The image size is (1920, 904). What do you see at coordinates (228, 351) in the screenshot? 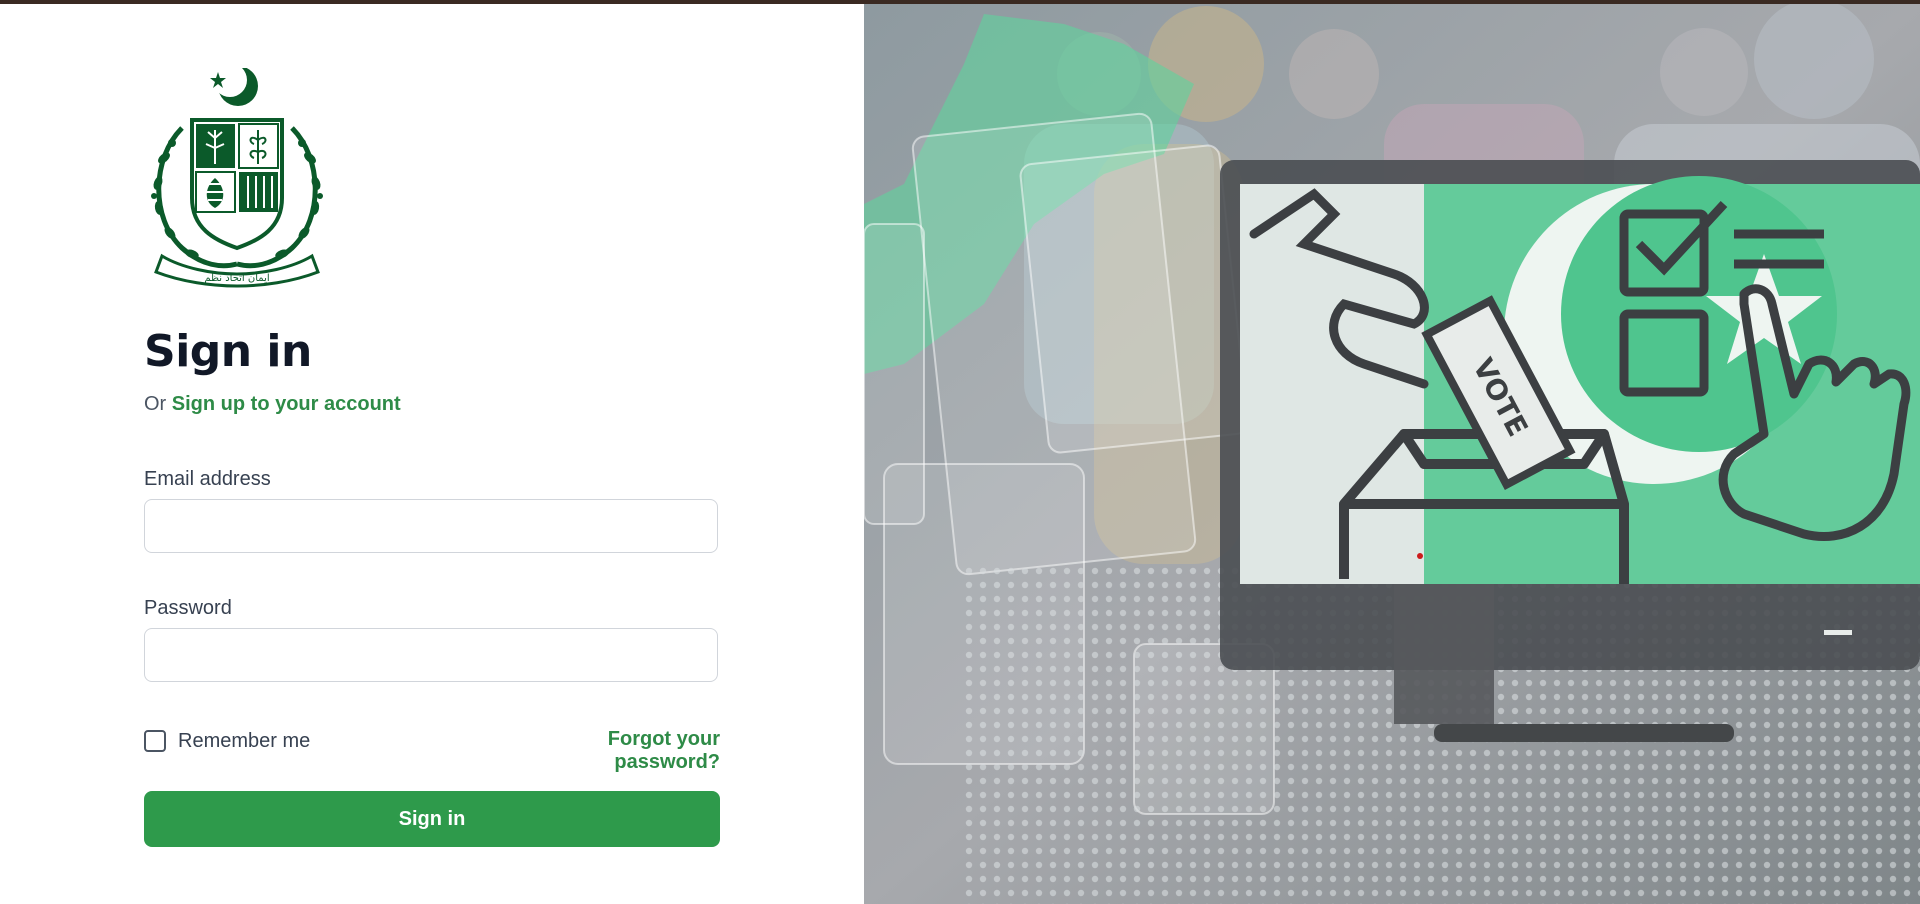
I see `page-title: Sign in` at bounding box center [228, 351].